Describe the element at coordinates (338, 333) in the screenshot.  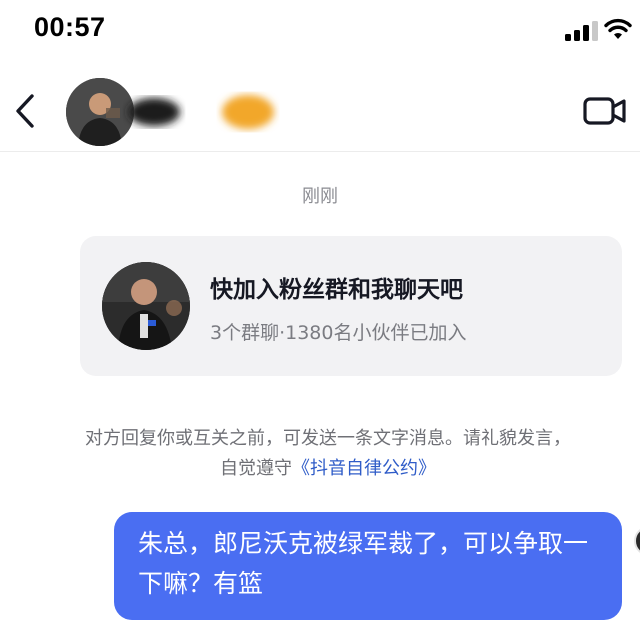
I see `group-card-subtitle: 3个群聊·1380名小伙伴已加入` at that location.